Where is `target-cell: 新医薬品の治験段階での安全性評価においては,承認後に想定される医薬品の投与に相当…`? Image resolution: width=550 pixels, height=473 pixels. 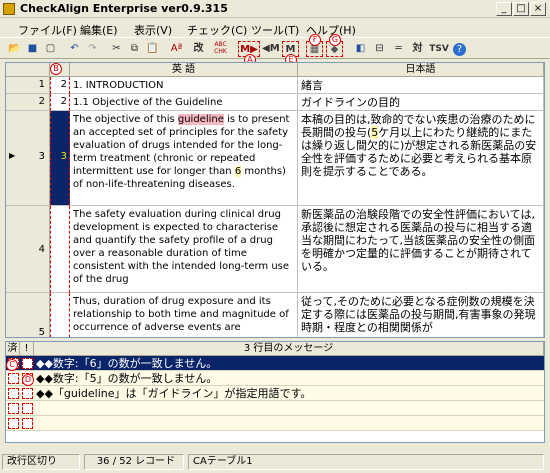
target-cell: 新医薬品の治験段階での安全性評価においては,承認後に想定される医薬品の投与に相当… is located at coordinates (421, 249).